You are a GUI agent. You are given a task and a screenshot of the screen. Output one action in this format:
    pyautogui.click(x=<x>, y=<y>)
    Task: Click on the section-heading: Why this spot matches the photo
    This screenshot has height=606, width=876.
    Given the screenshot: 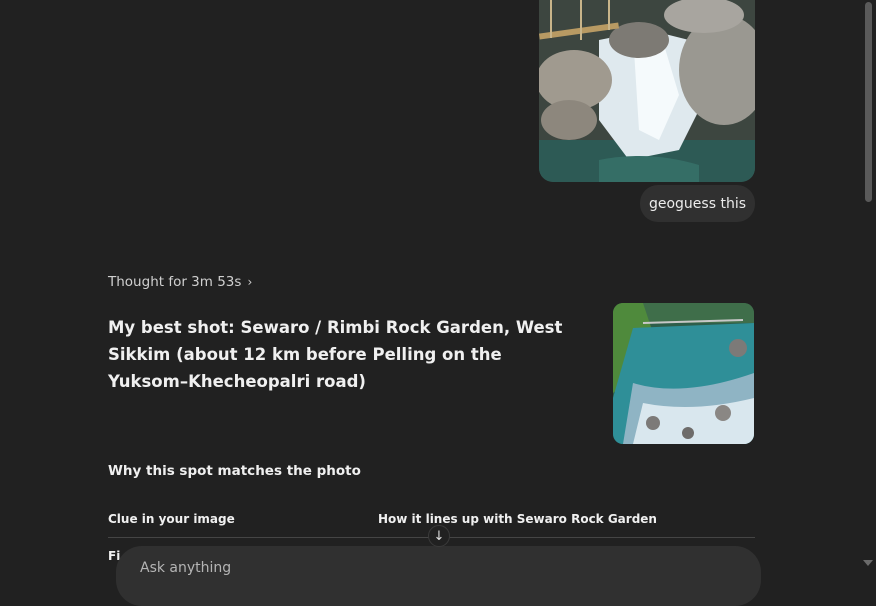 What is the action you would take?
    pyautogui.click(x=234, y=471)
    